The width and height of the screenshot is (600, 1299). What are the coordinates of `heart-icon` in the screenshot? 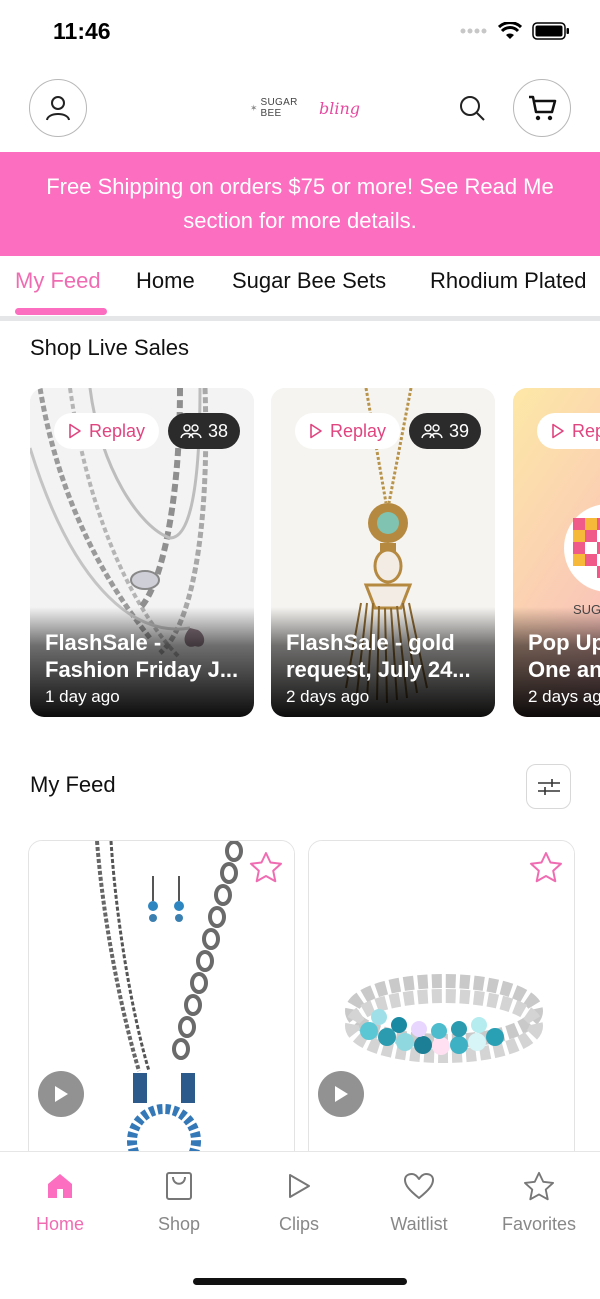 It's located at (419, 1186).